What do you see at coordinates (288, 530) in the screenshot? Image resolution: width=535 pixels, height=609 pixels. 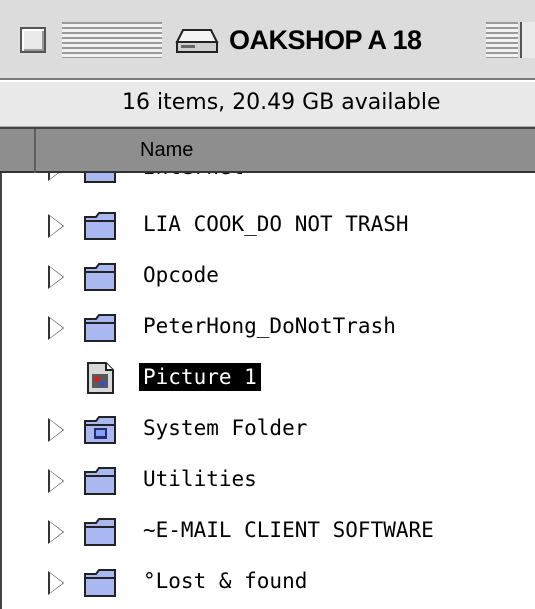 I see `list-item-label: ~E-MAIL CLIENT SOFTWARE` at bounding box center [288, 530].